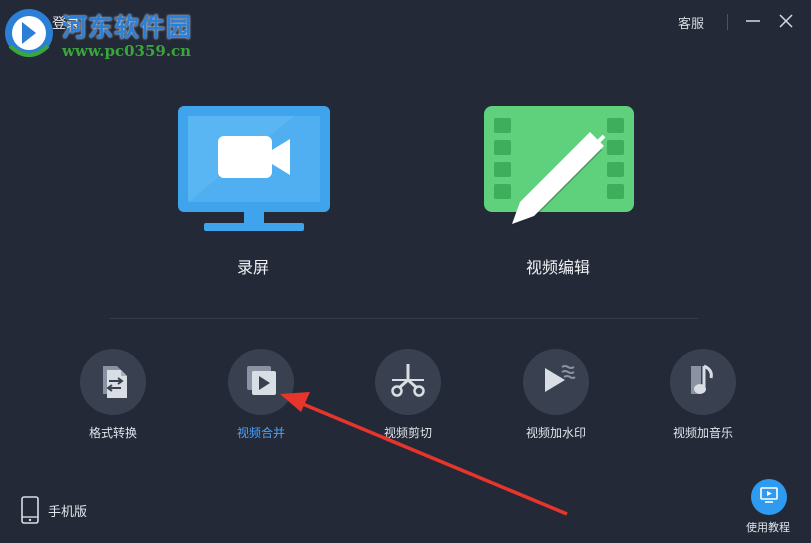 This screenshot has height=543, width=811. I want to click on video-edit-icon, so click(560, 173).